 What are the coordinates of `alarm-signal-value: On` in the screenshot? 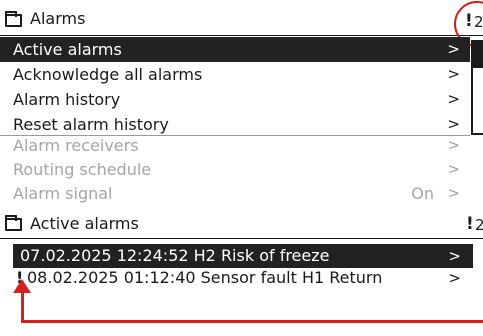 It's located at (422, 193).